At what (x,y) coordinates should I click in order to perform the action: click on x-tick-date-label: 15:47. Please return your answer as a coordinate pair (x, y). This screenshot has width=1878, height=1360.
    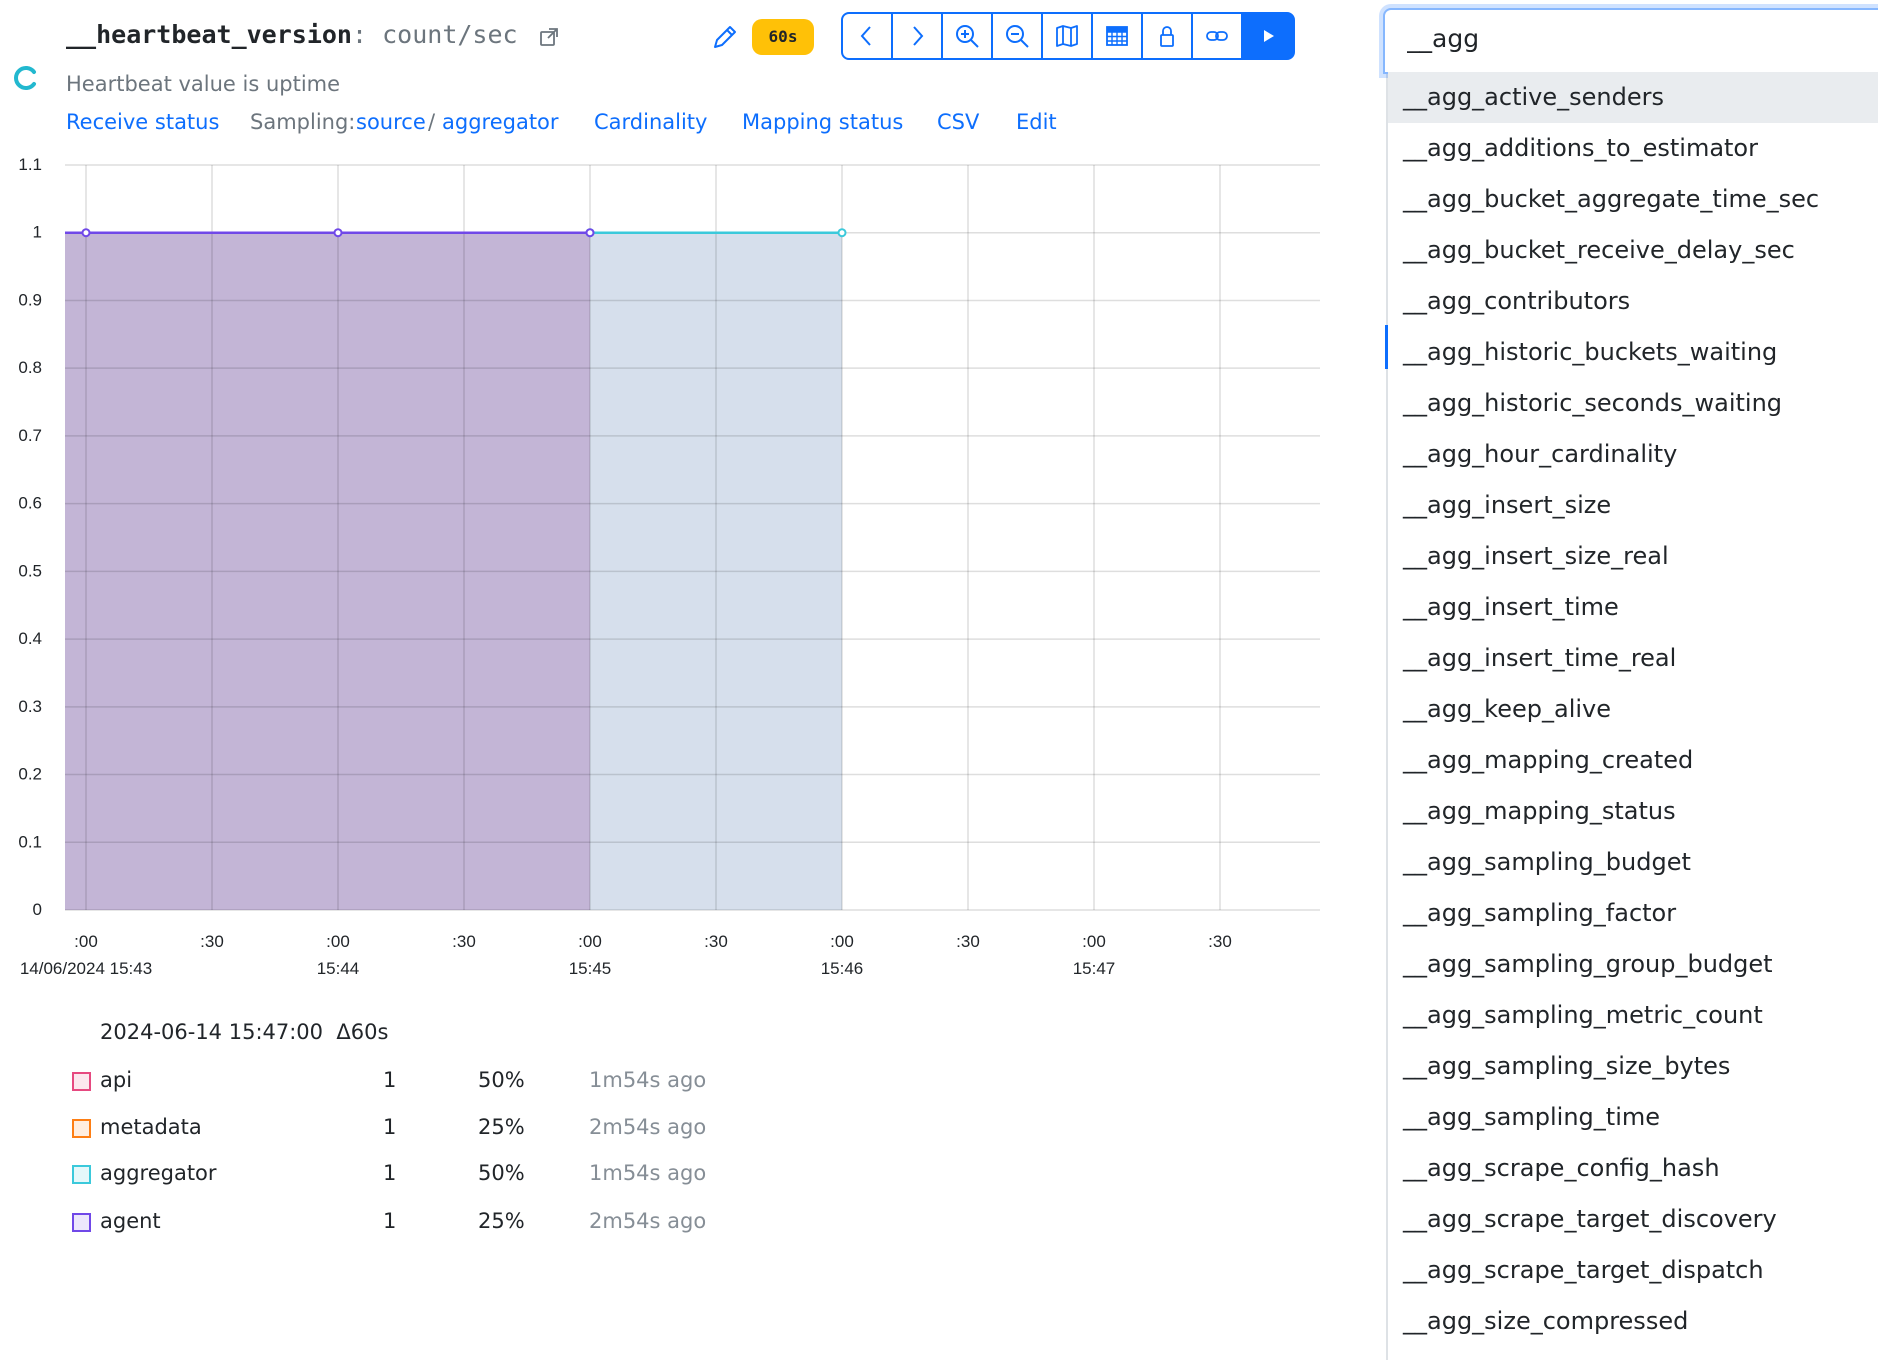
    Looking at the image, I should click on (1094, 968).